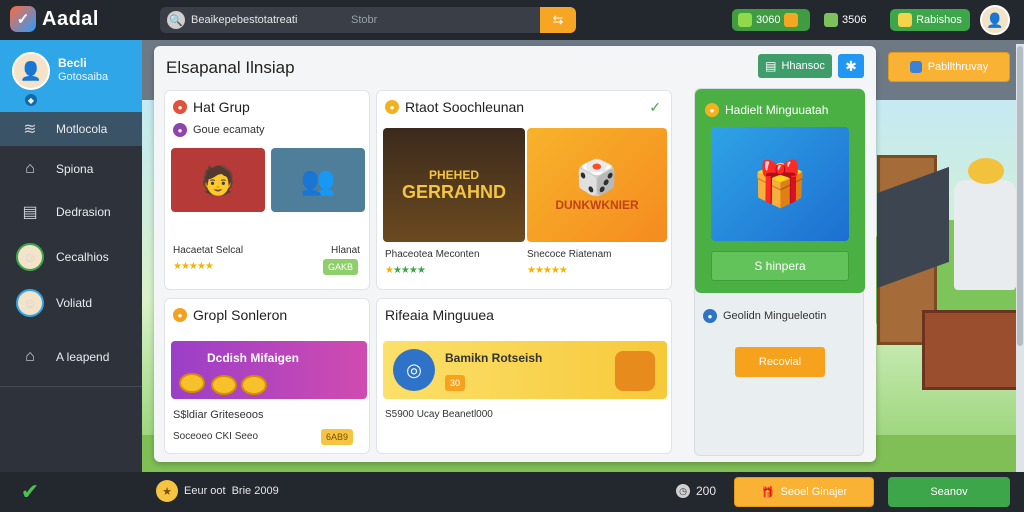  What do you see at coordinates (180, 130) in the screenshot?
I see `member-icon: ●` at bounding box center [180, 130].